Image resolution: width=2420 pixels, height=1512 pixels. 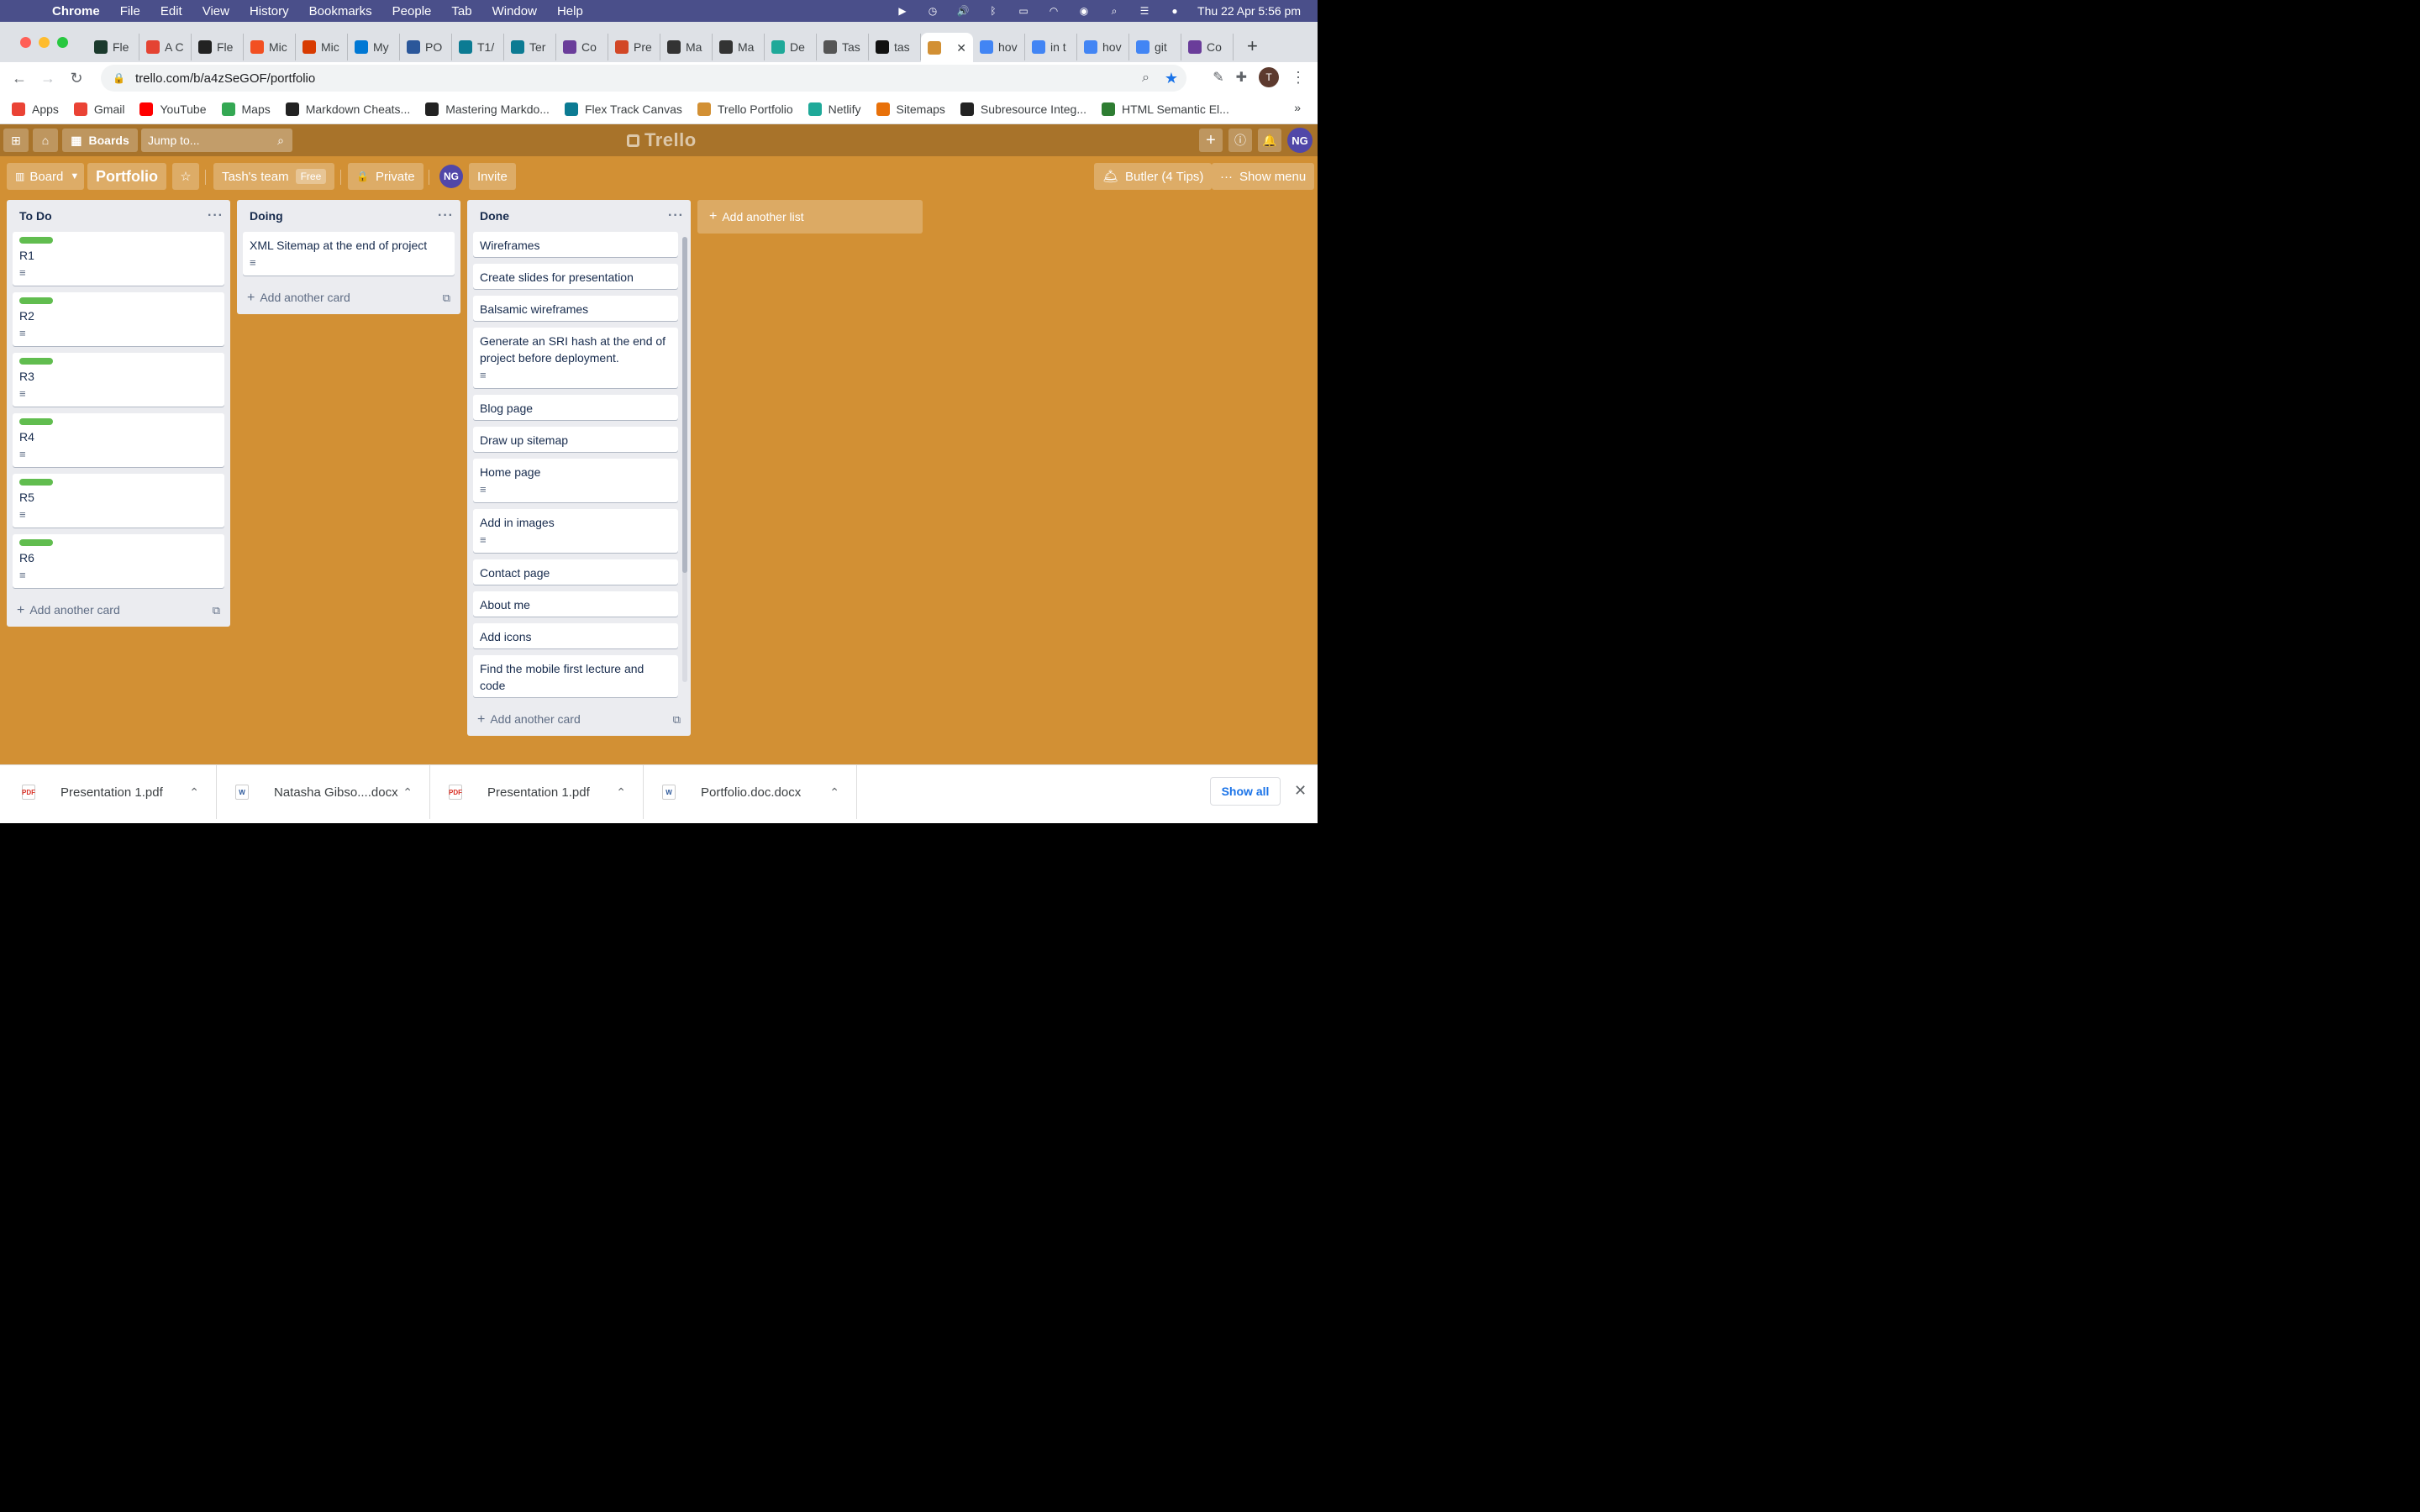 I want to click on chrome-menu-icon: ⋮, so click(x=1298, y=78).